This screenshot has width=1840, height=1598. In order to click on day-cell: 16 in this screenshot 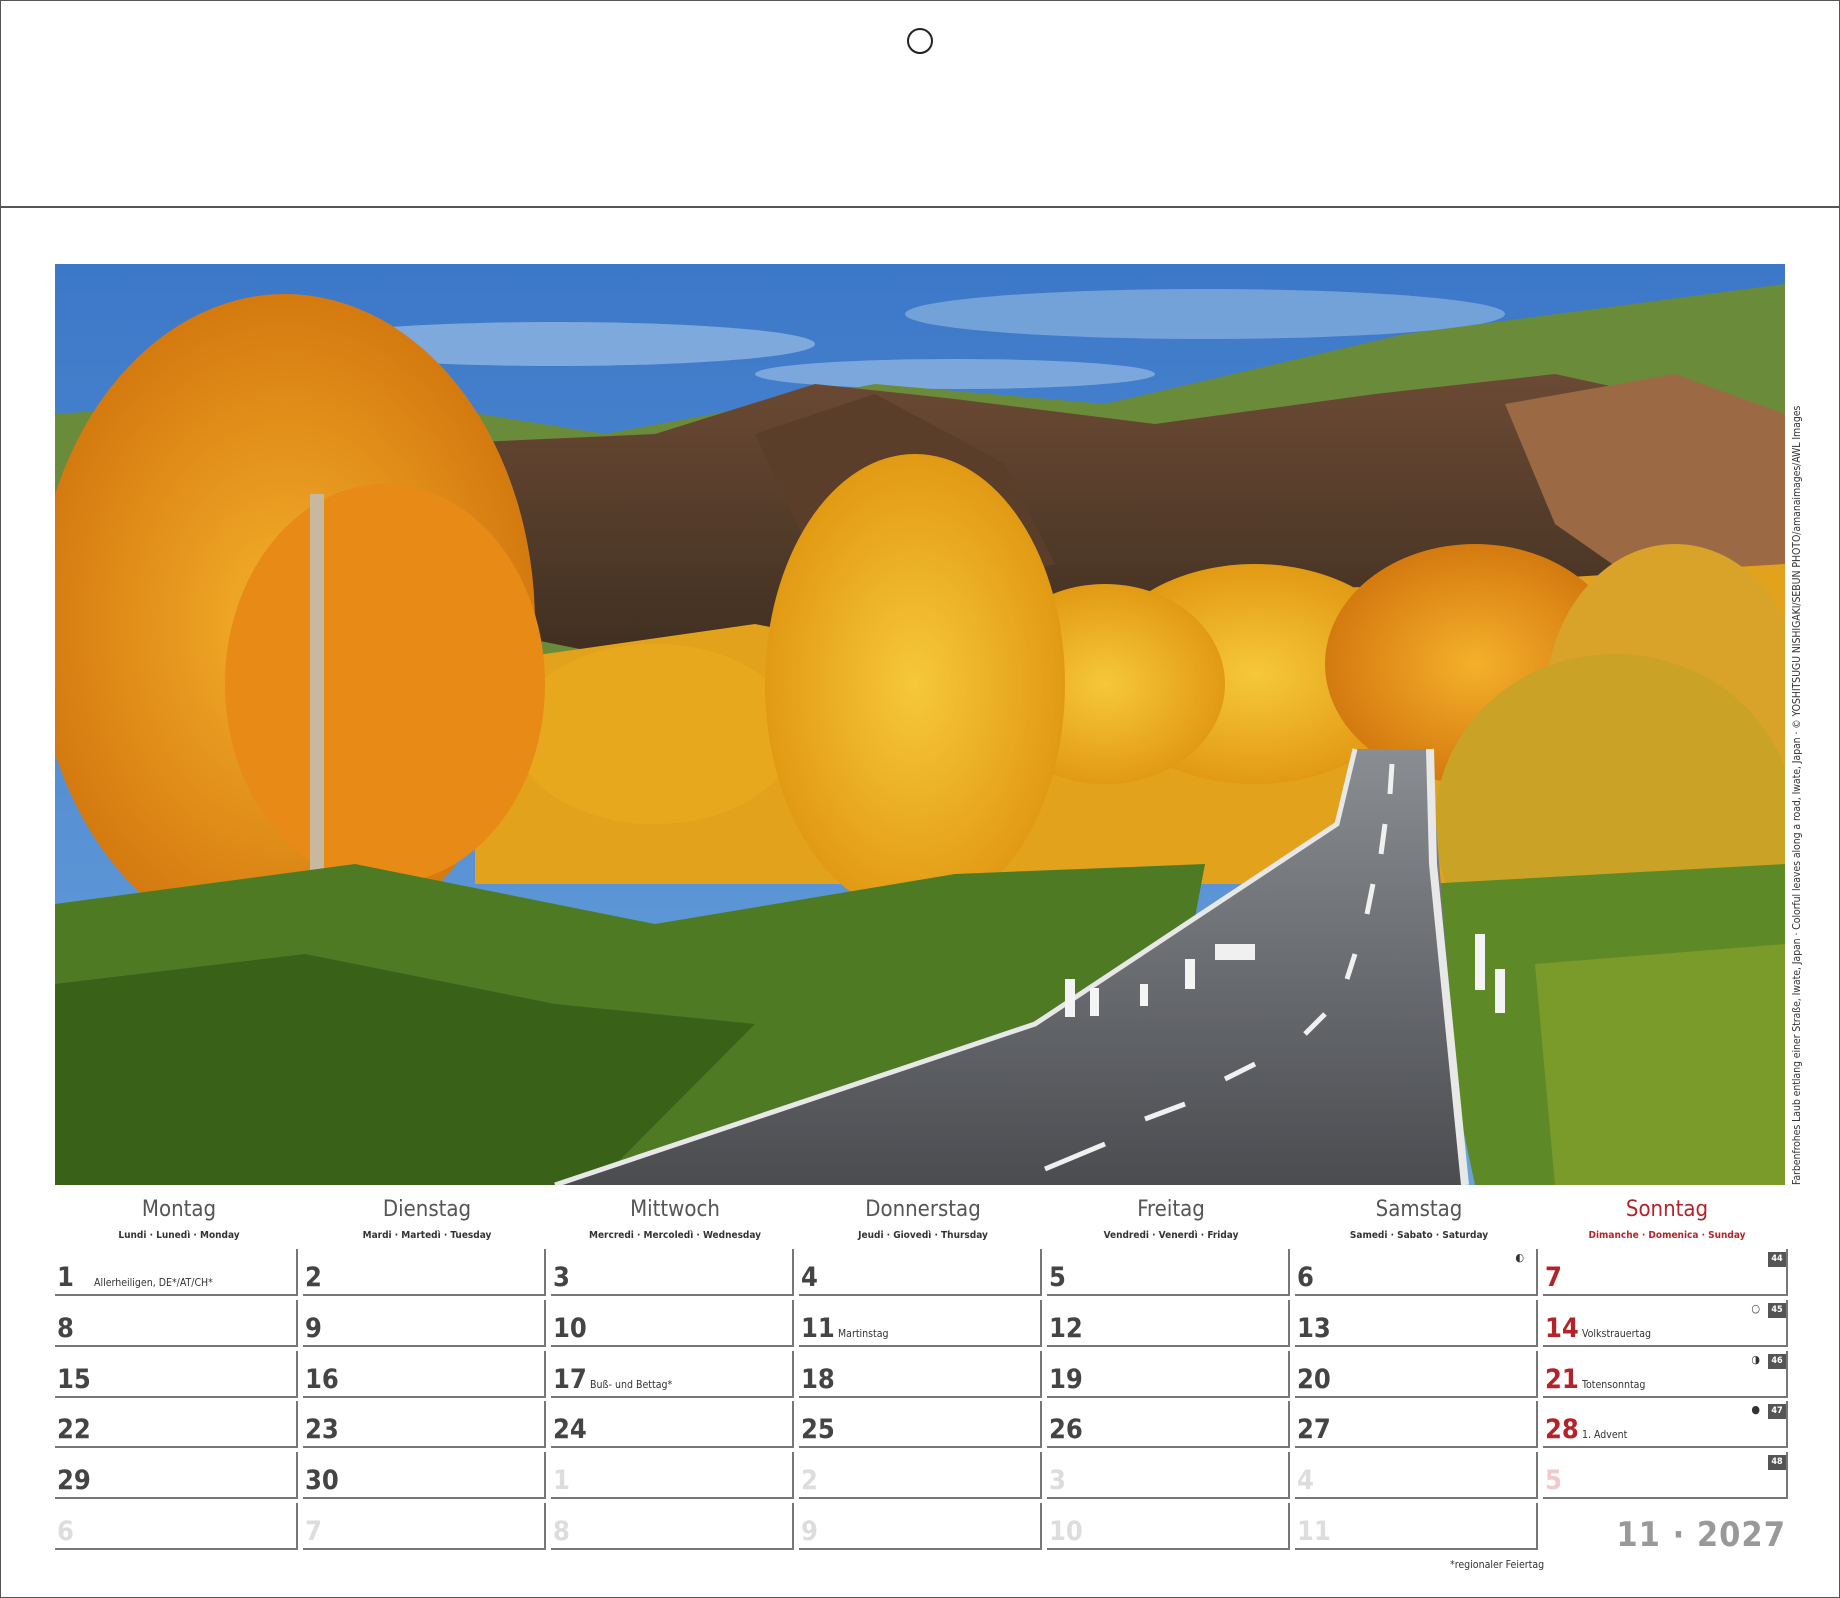, I will do `click(424, 1374)`.